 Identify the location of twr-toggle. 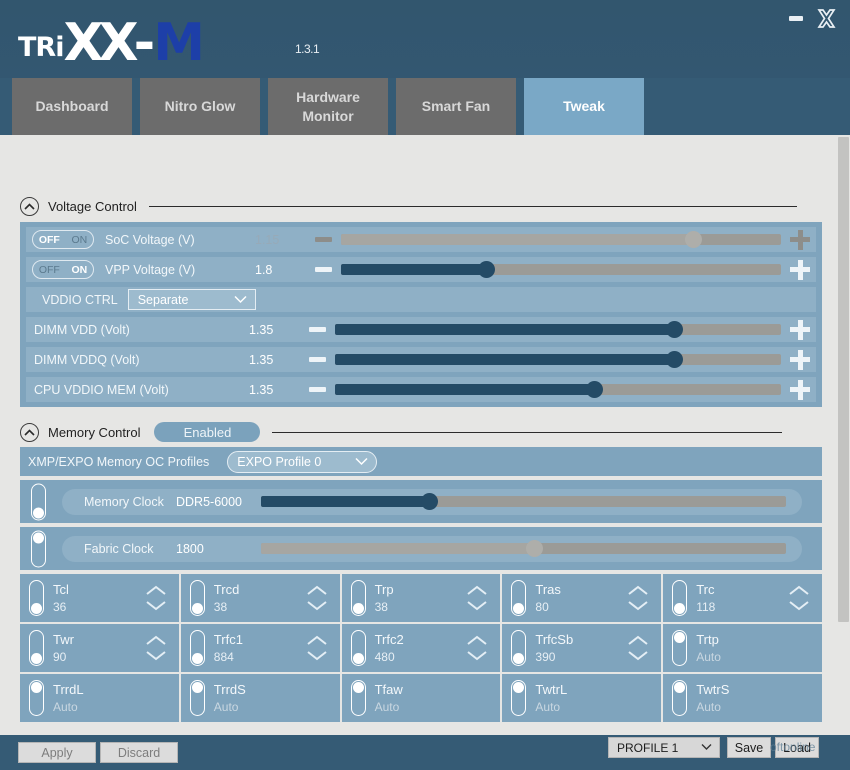
(36, 648).